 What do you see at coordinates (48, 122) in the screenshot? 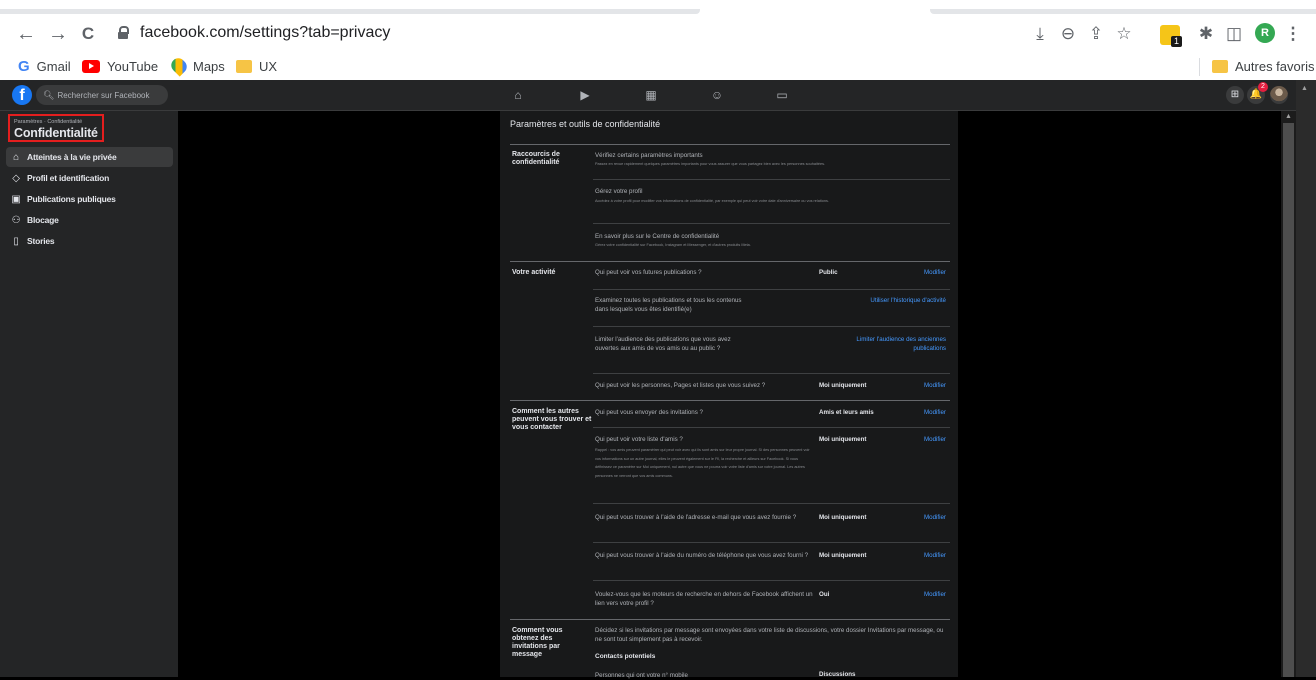
I see `breadcrumb: Paramètres · Confidentialité` at bounding box center [48, 122].